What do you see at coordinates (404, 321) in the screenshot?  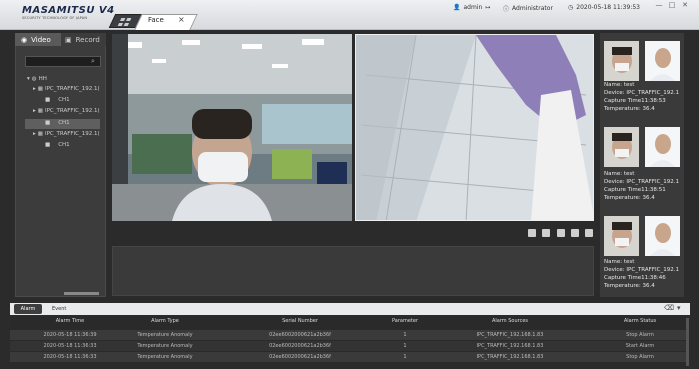 I see `column-header: Parameter` at bounding box center [404, 321].